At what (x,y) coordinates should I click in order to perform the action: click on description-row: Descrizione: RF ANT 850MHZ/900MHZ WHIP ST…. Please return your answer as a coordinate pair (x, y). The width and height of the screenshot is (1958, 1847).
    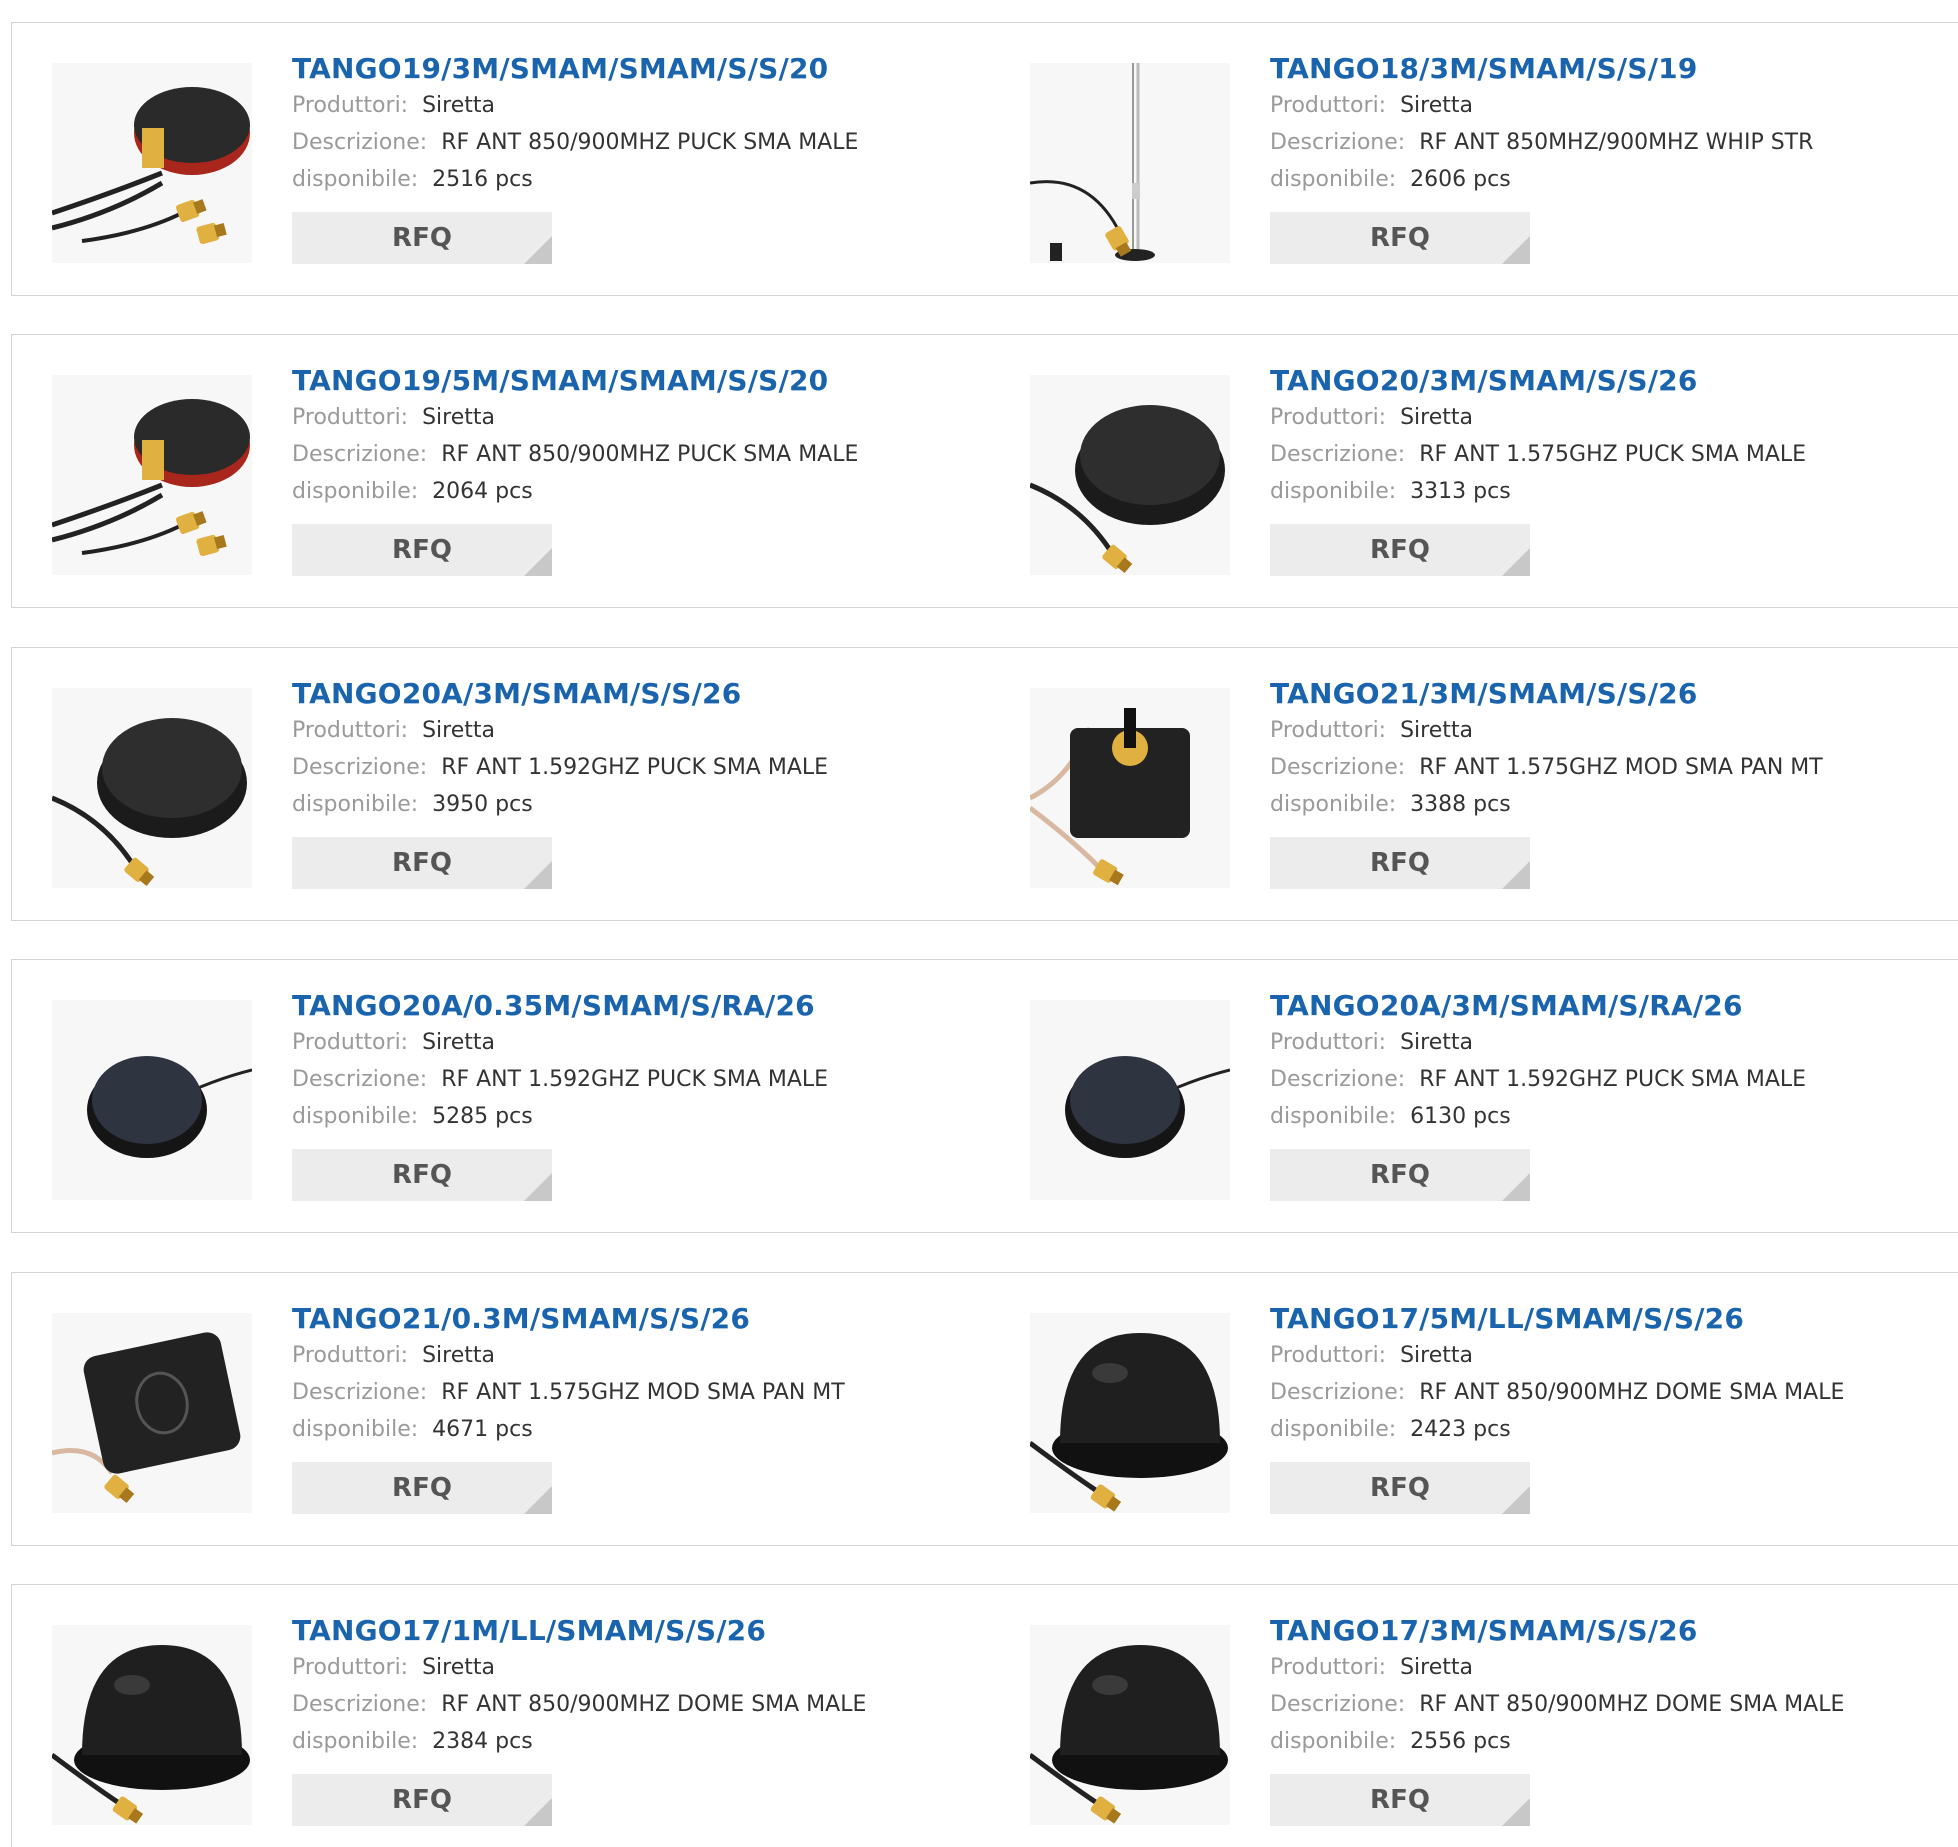
    Looking at the image, I should click on (1609, 142).